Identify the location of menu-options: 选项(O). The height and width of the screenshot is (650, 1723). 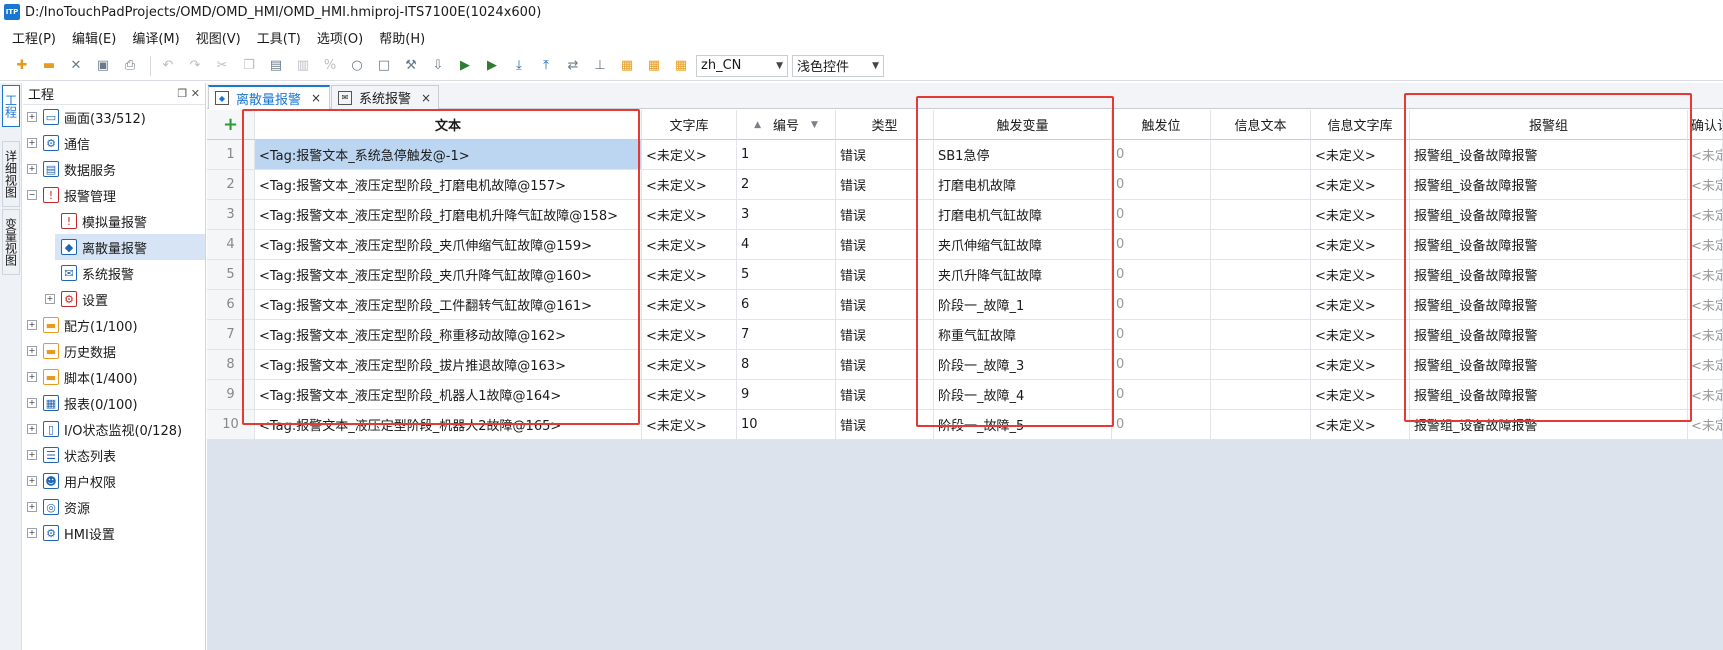
(340, 37).